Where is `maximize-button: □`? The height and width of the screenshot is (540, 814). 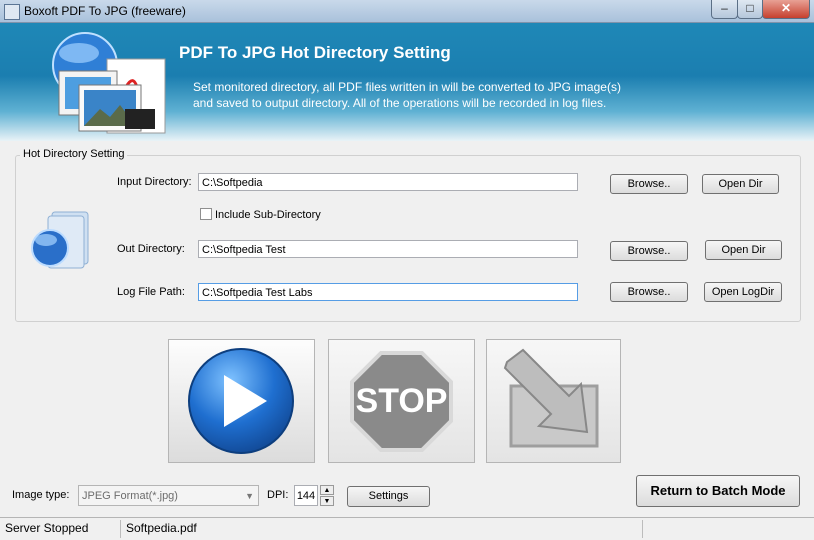
maximize-button: □ is located at coordinates (750, 9).